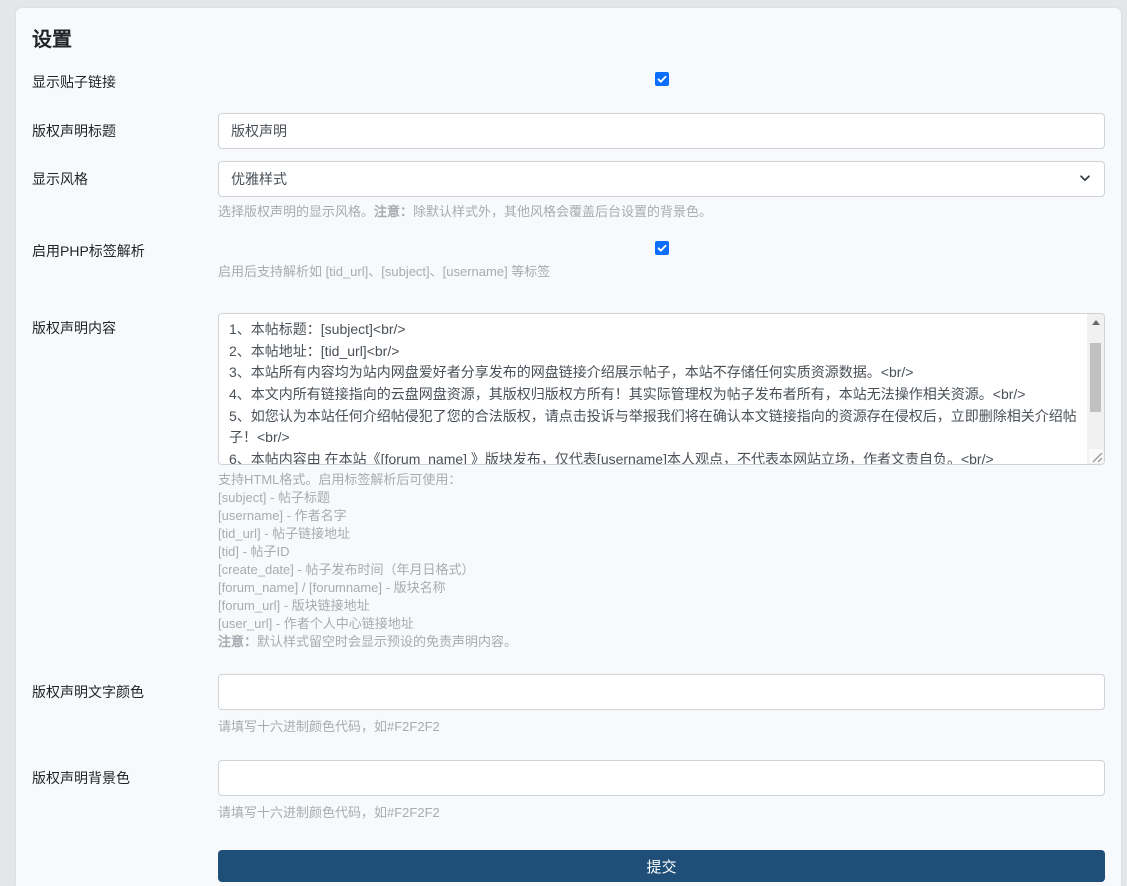  I want to click on row-submit: 提交, so click(568, 866).